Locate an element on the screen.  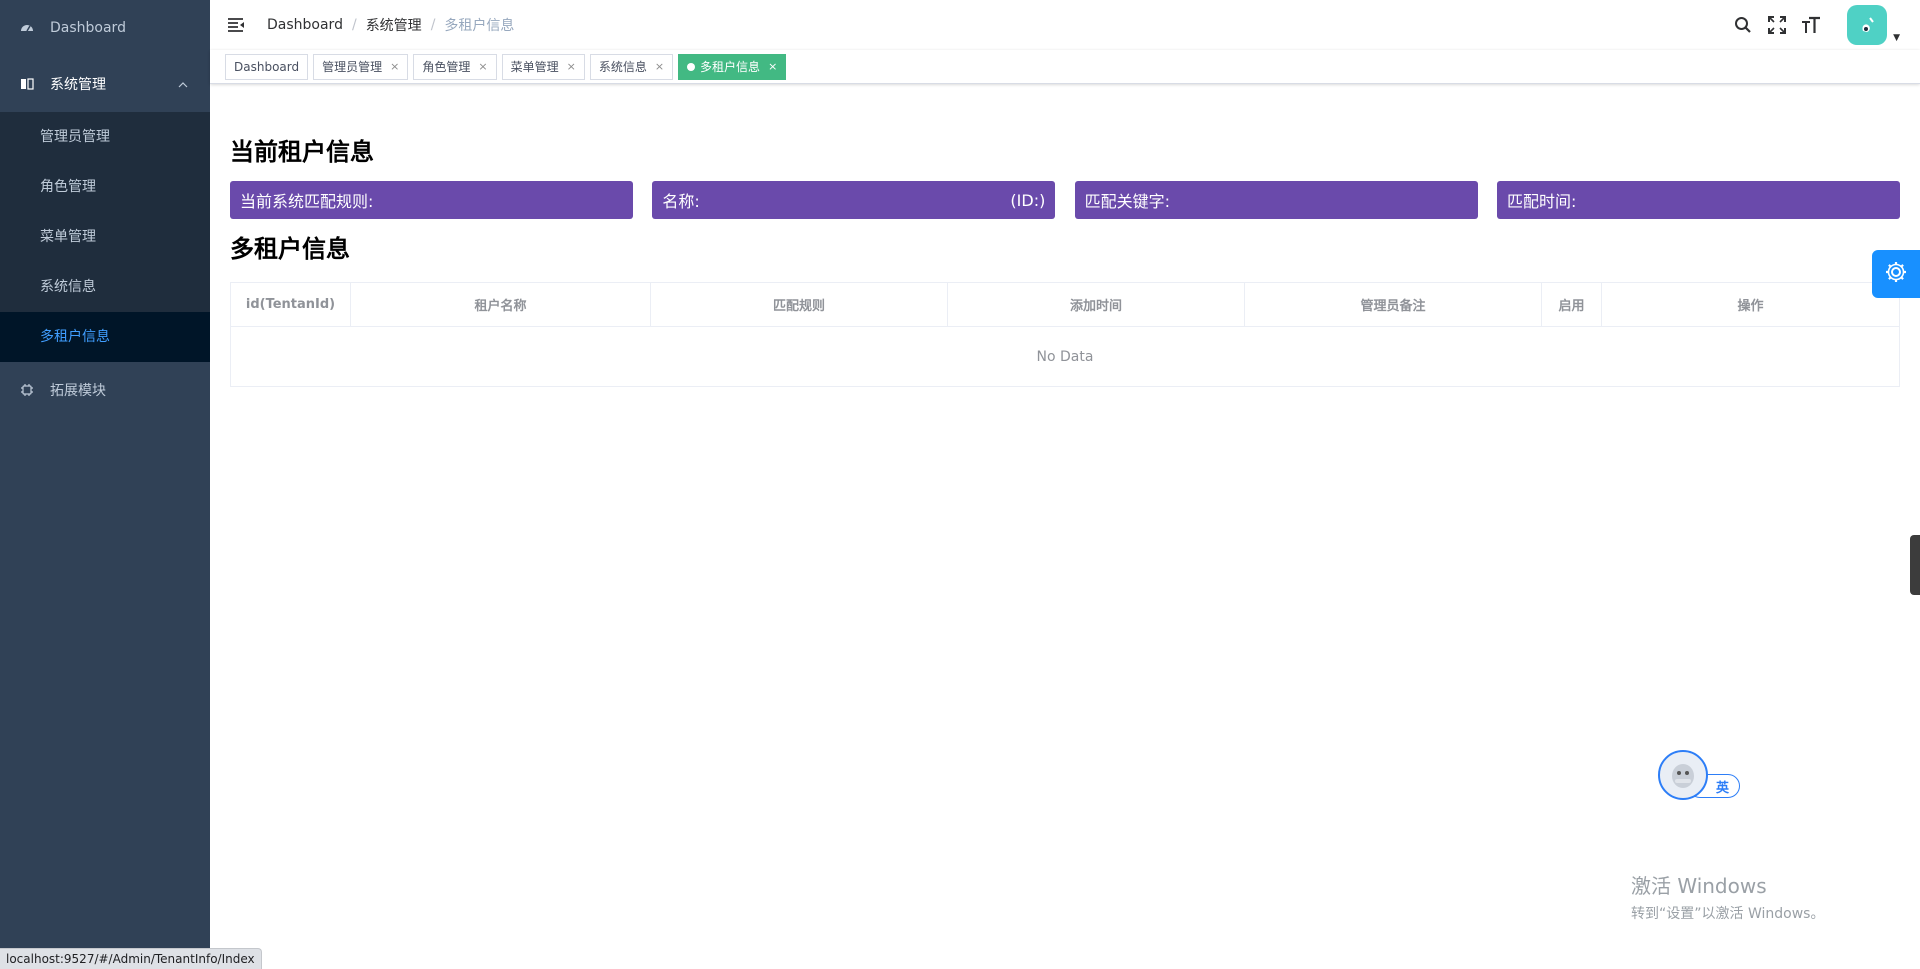
tag-label: 菜单管理 is located at coordinates (534, 66).